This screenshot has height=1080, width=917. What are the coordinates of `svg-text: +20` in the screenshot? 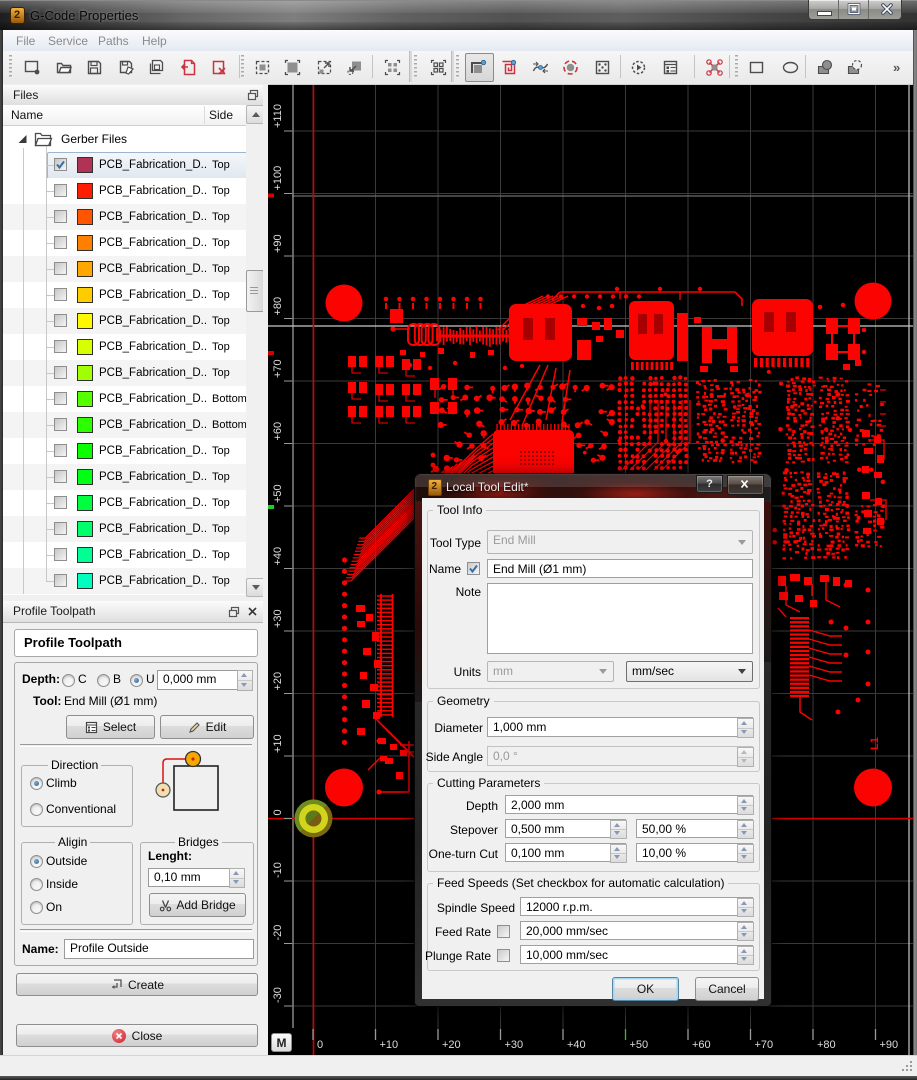 It's located at (451, 1045).